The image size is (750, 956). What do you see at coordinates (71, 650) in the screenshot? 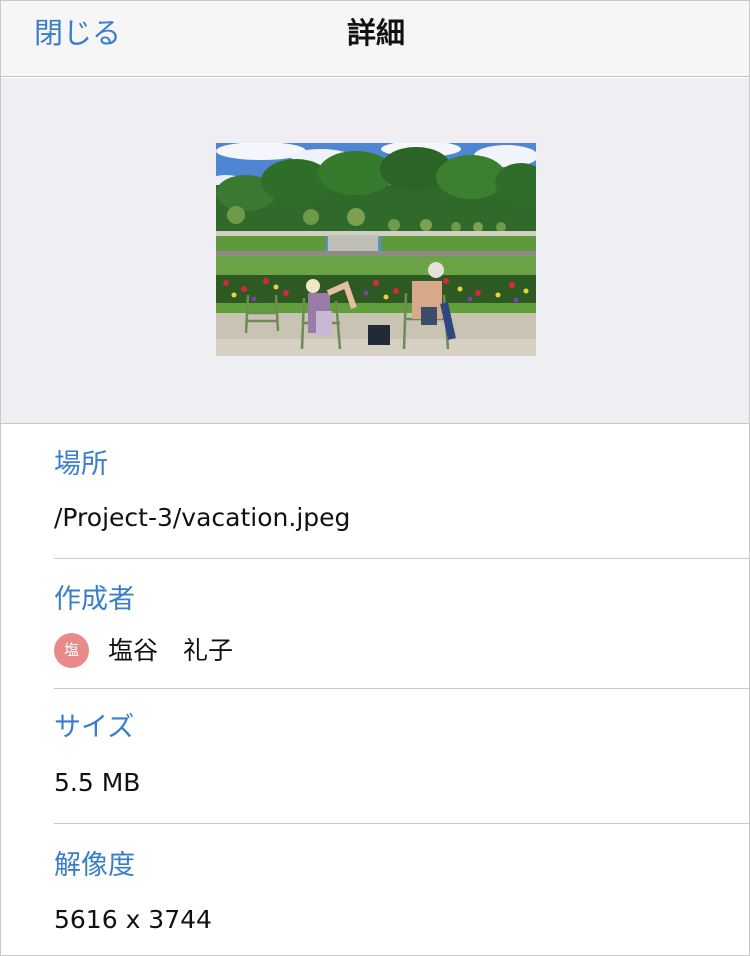
I see `avatar: 塩` at bounding box center [71, 650].